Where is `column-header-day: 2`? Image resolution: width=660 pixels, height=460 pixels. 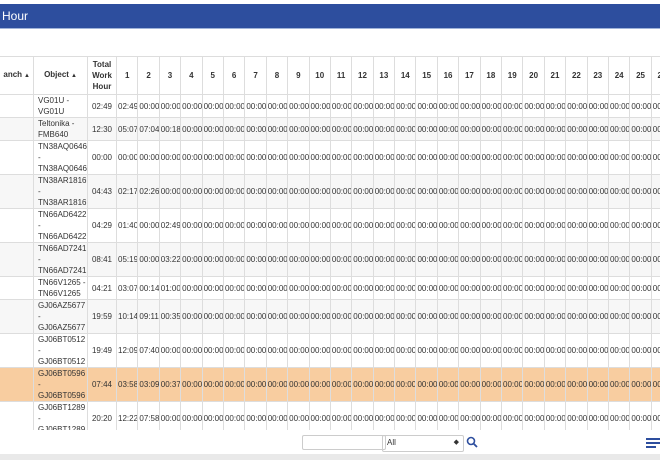 column-header-day: 2 is located at coordinates (148, 75).